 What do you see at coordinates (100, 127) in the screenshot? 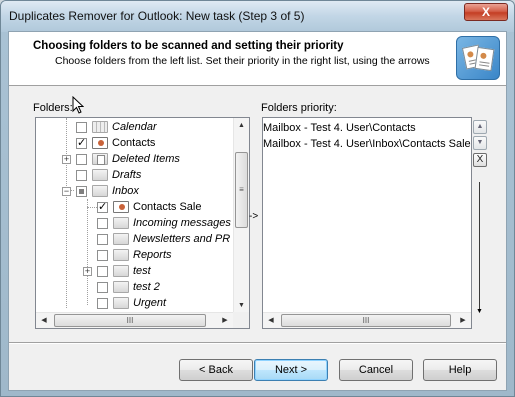
I see `calendar-folder-icon` at bounding box center [100, 127].